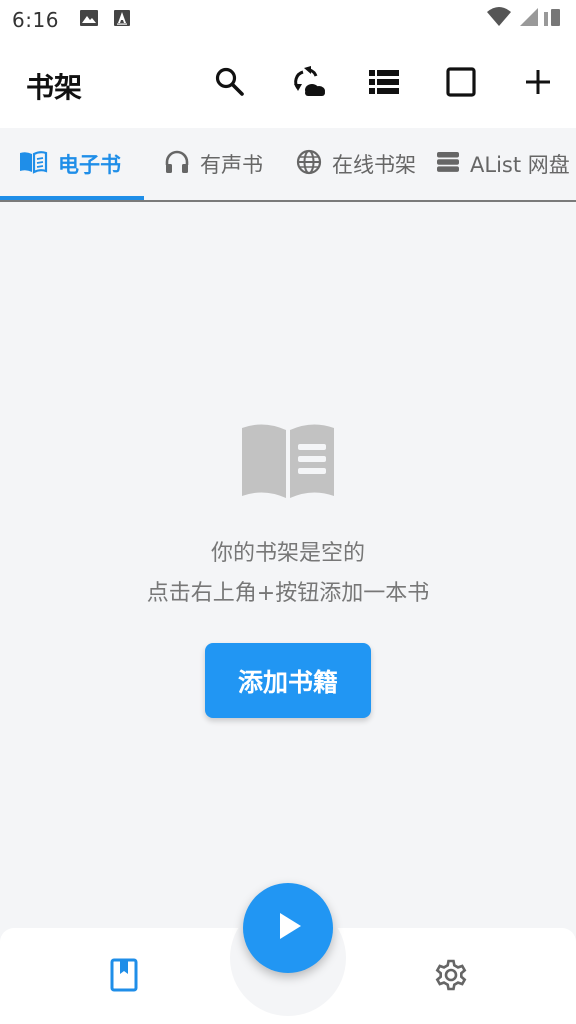 This screenshot has width=576, height=1024. I want to click on tab-label: 在线书架, so click(374, 165).